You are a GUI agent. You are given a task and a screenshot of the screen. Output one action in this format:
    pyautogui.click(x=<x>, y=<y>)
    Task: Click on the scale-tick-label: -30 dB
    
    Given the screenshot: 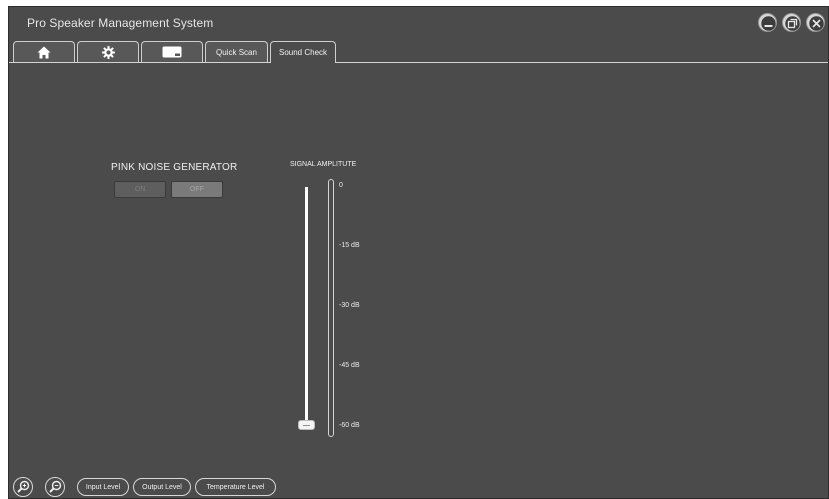 What is the action you would take?
    pyautogui.click(x=349, y=305)
    